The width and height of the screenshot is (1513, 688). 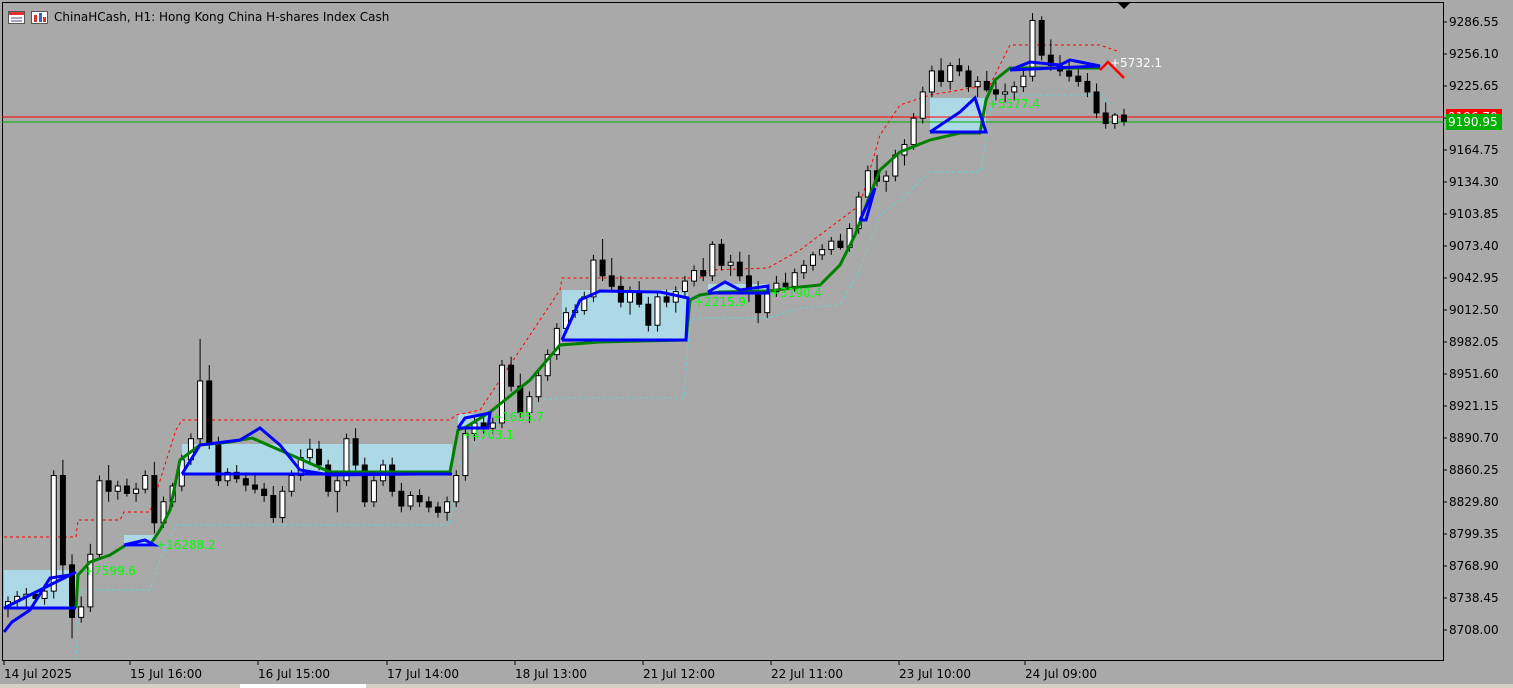 I want to click on price-tick-label: 9225.65, so click(x=1474, y=86).